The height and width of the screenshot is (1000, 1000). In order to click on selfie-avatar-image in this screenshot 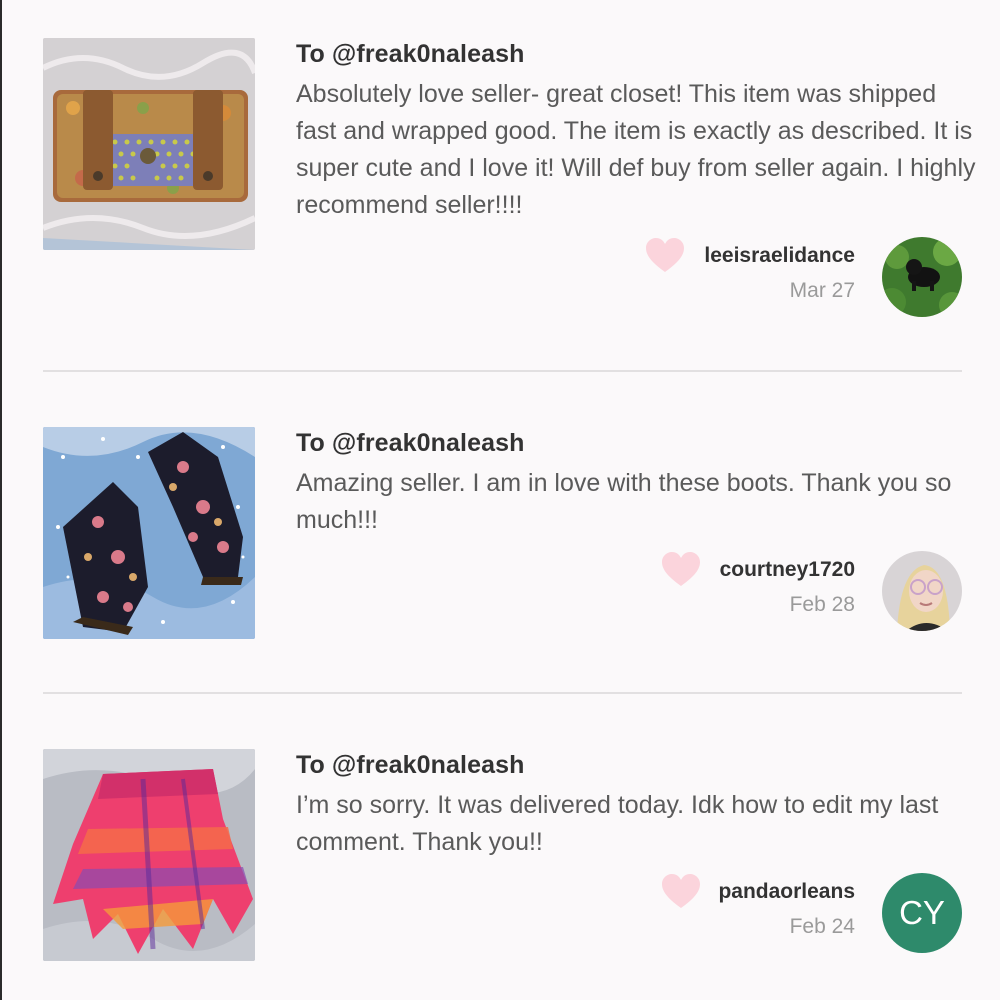, I will do `click(922, 591)`.